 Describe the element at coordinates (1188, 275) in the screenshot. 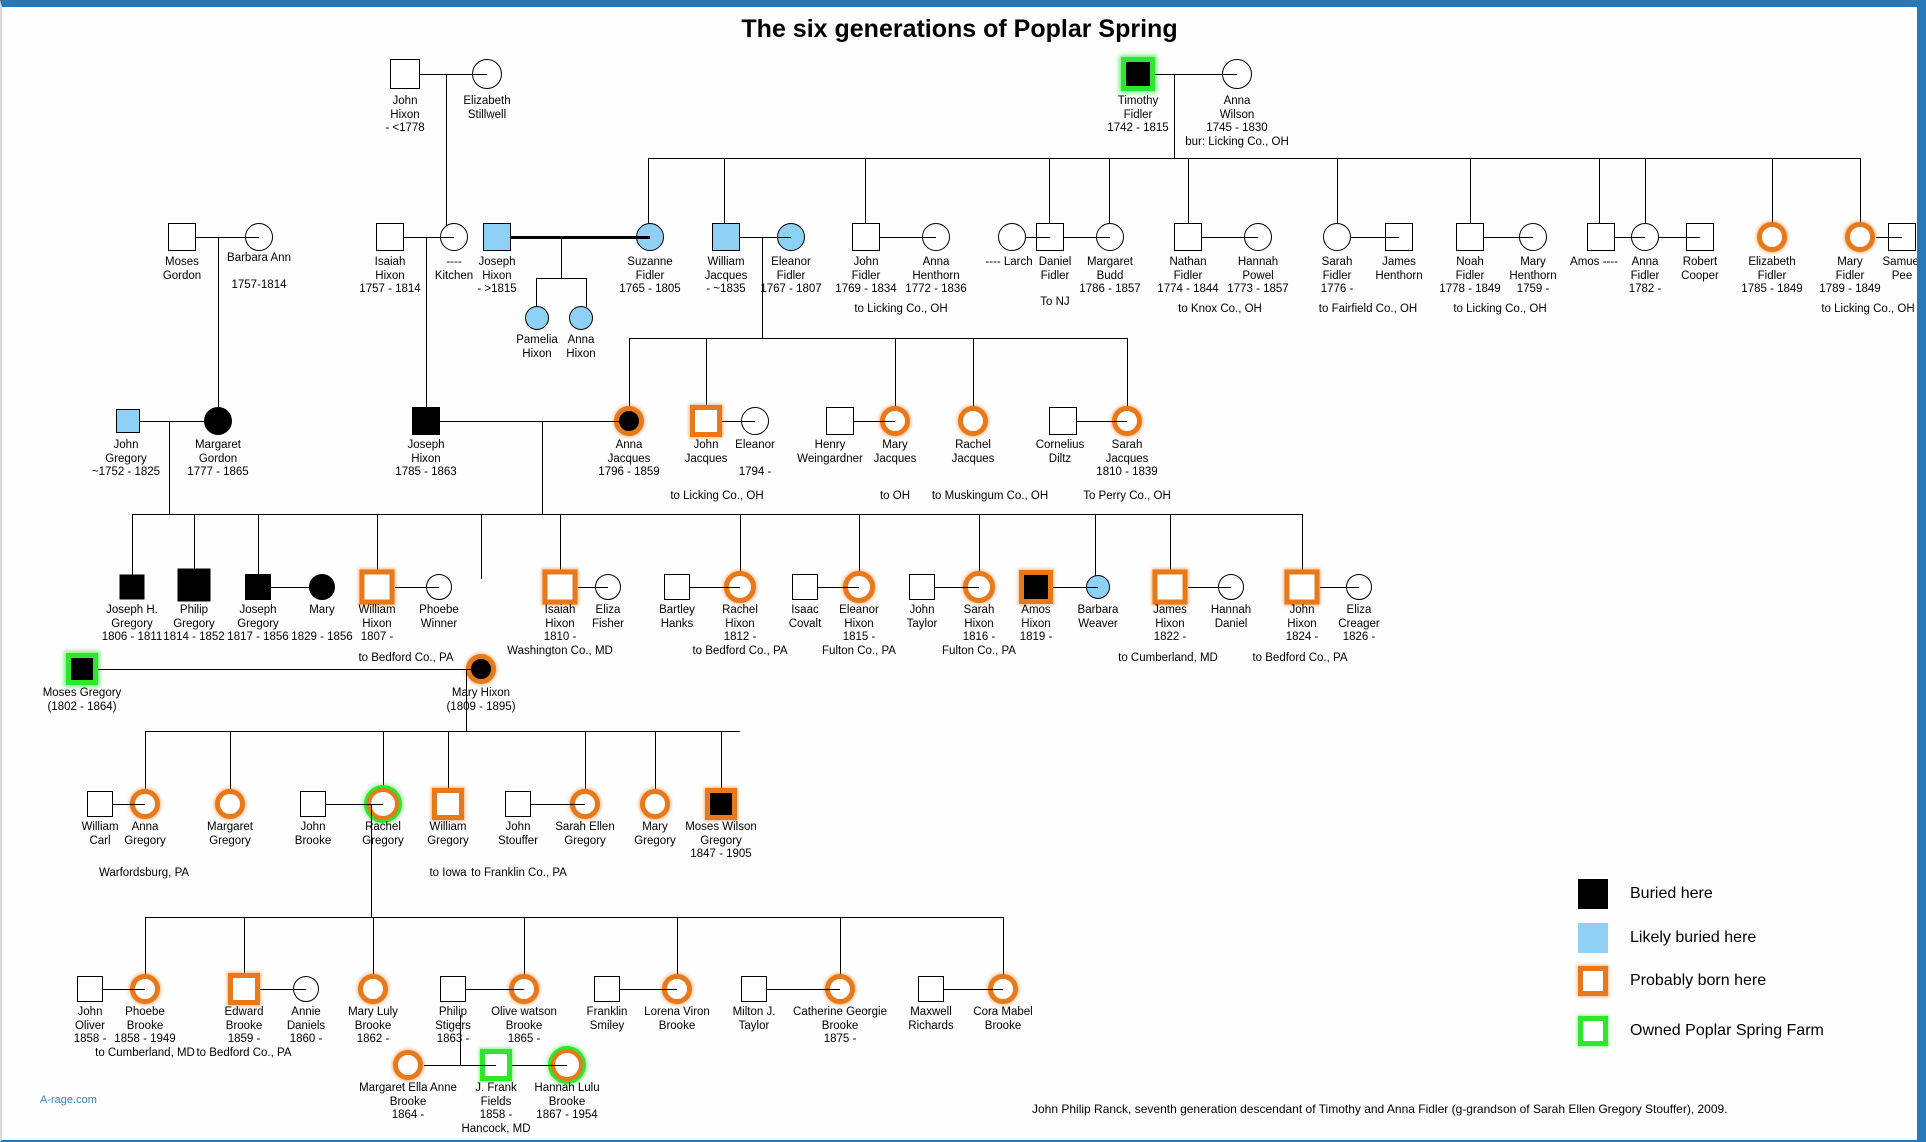

I see `person-label-nathan-fidler: Nathan Fidler 1774 - 1844` at that location.